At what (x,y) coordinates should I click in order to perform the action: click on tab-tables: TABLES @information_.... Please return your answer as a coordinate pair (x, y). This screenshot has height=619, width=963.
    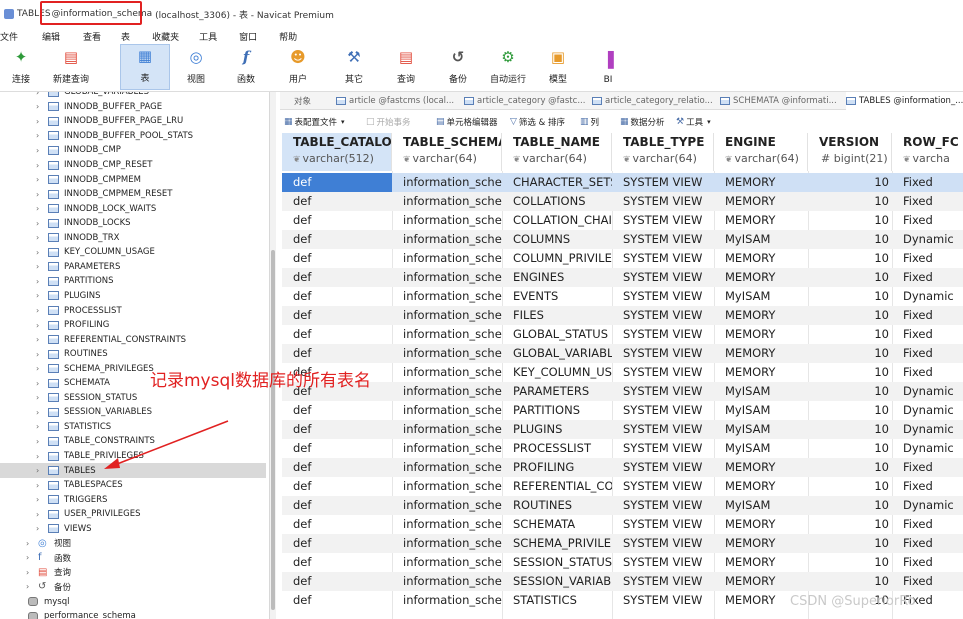
    Looking at the image, I should click on (904, 101).